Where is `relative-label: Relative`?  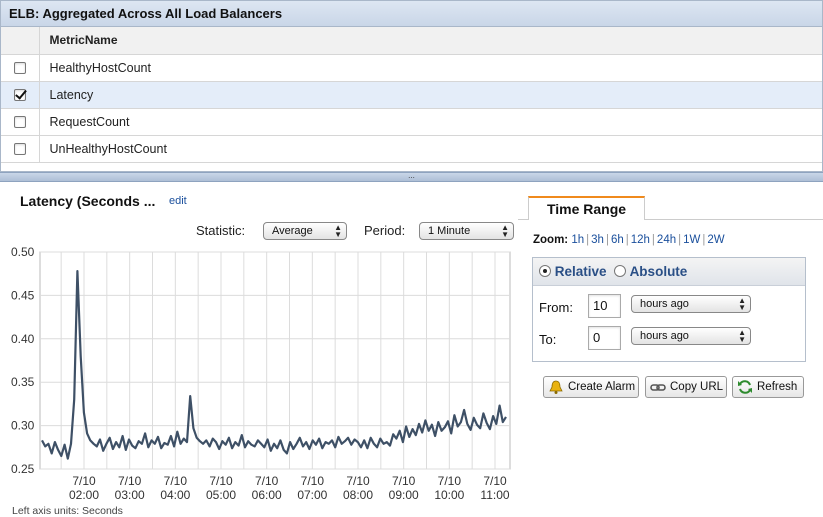
relative-label: Relative is located at coordinates (581, 271).